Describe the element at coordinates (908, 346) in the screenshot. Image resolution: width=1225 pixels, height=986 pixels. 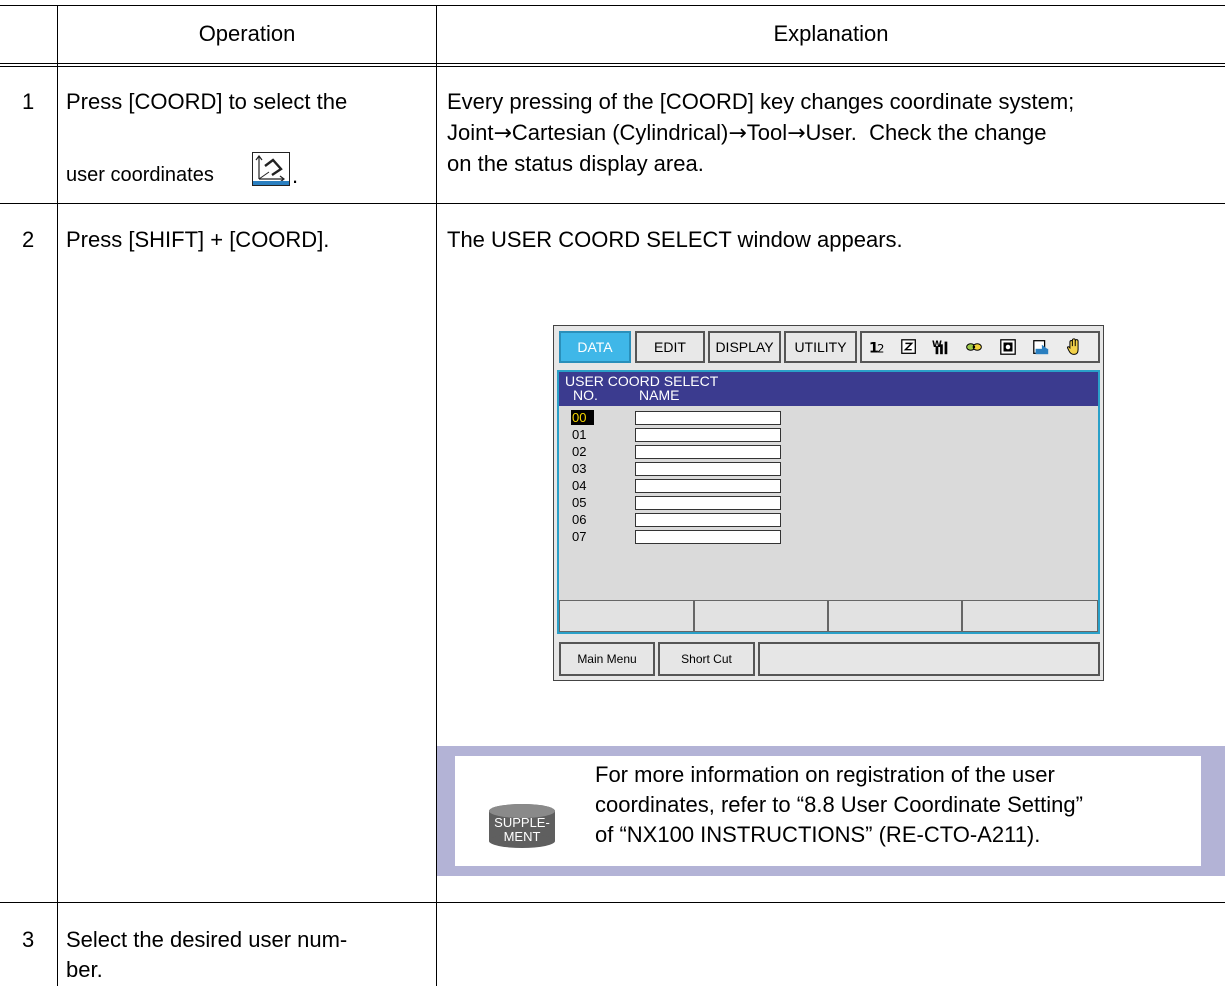
I see `step-icon` at that location.